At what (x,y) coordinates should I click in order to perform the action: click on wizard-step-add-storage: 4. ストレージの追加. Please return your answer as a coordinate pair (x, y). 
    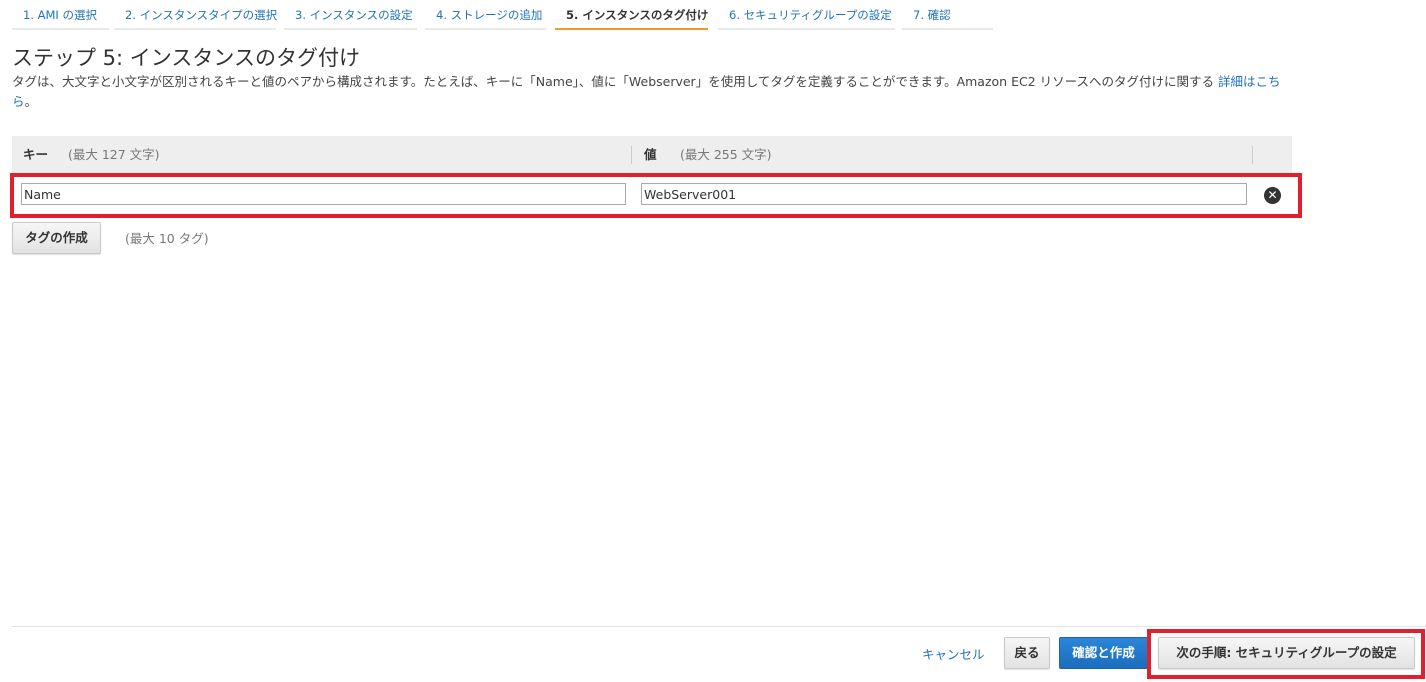
    Looking at the image, I should click on (485, 15).